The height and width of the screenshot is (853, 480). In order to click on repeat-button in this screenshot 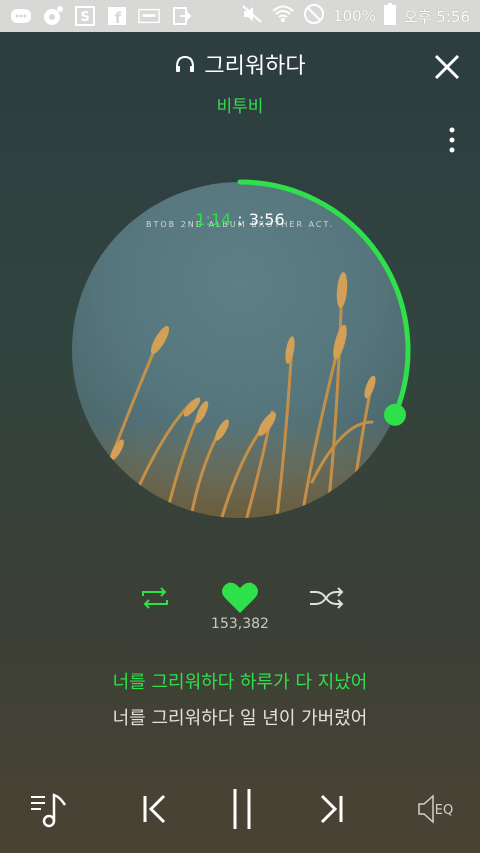, I will do `click(155, 598)`.